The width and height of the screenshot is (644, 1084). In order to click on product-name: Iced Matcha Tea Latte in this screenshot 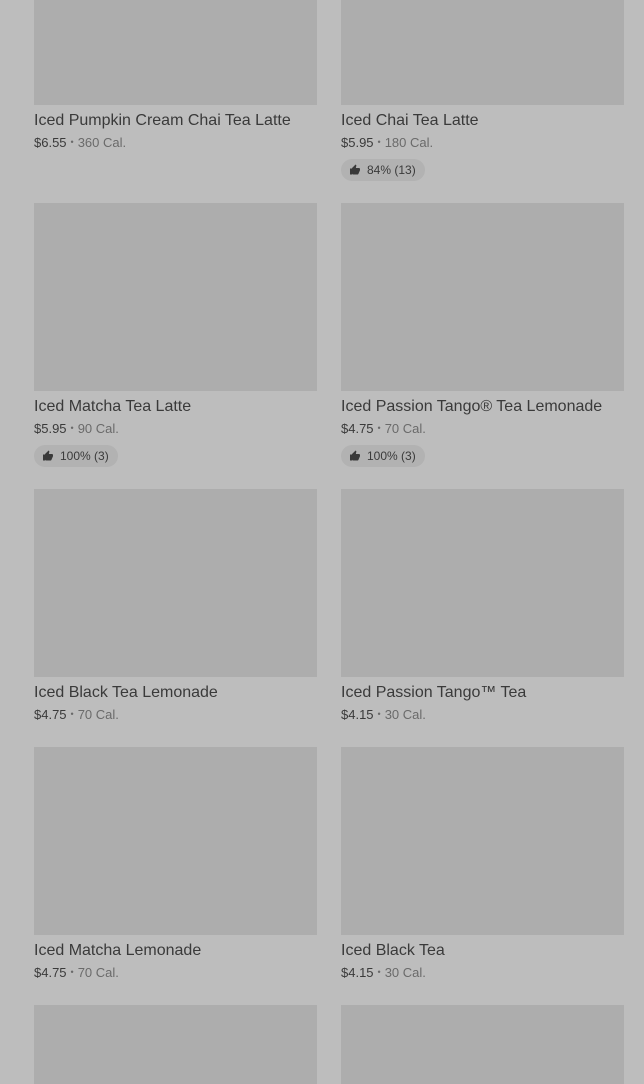, I will do `click(175, 407)`.